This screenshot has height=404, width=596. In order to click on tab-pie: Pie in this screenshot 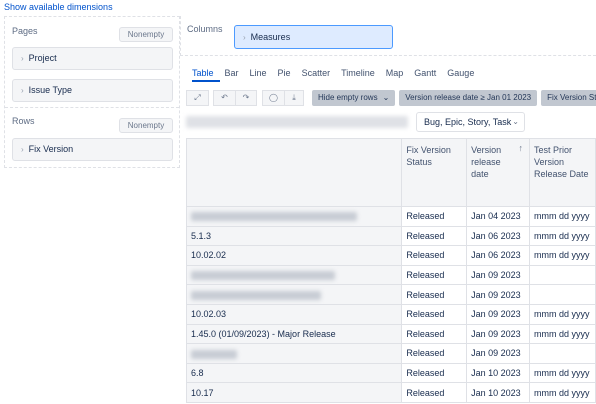, I will do `click(287, 75)`.